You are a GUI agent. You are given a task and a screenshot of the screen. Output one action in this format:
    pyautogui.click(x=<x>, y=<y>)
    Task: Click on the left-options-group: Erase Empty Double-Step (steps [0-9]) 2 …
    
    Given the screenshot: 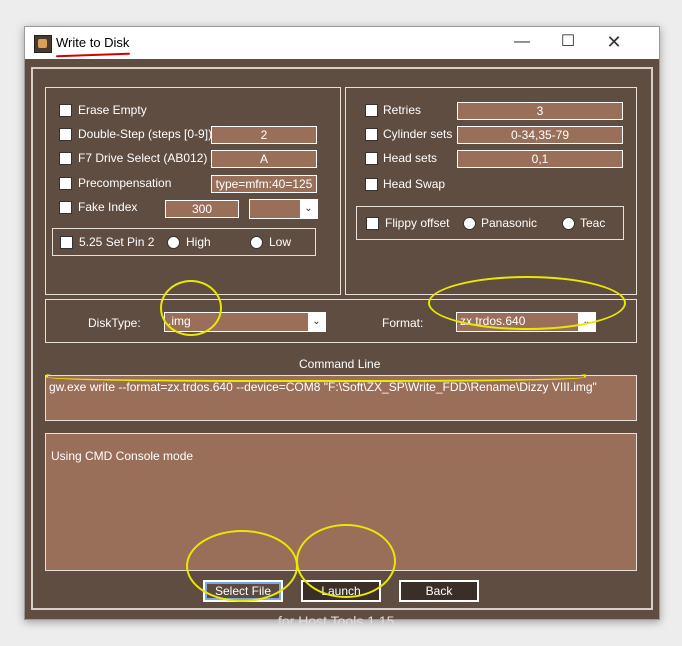 What is the action you would take?
    pyautogui.click(x=193, y=191)
    